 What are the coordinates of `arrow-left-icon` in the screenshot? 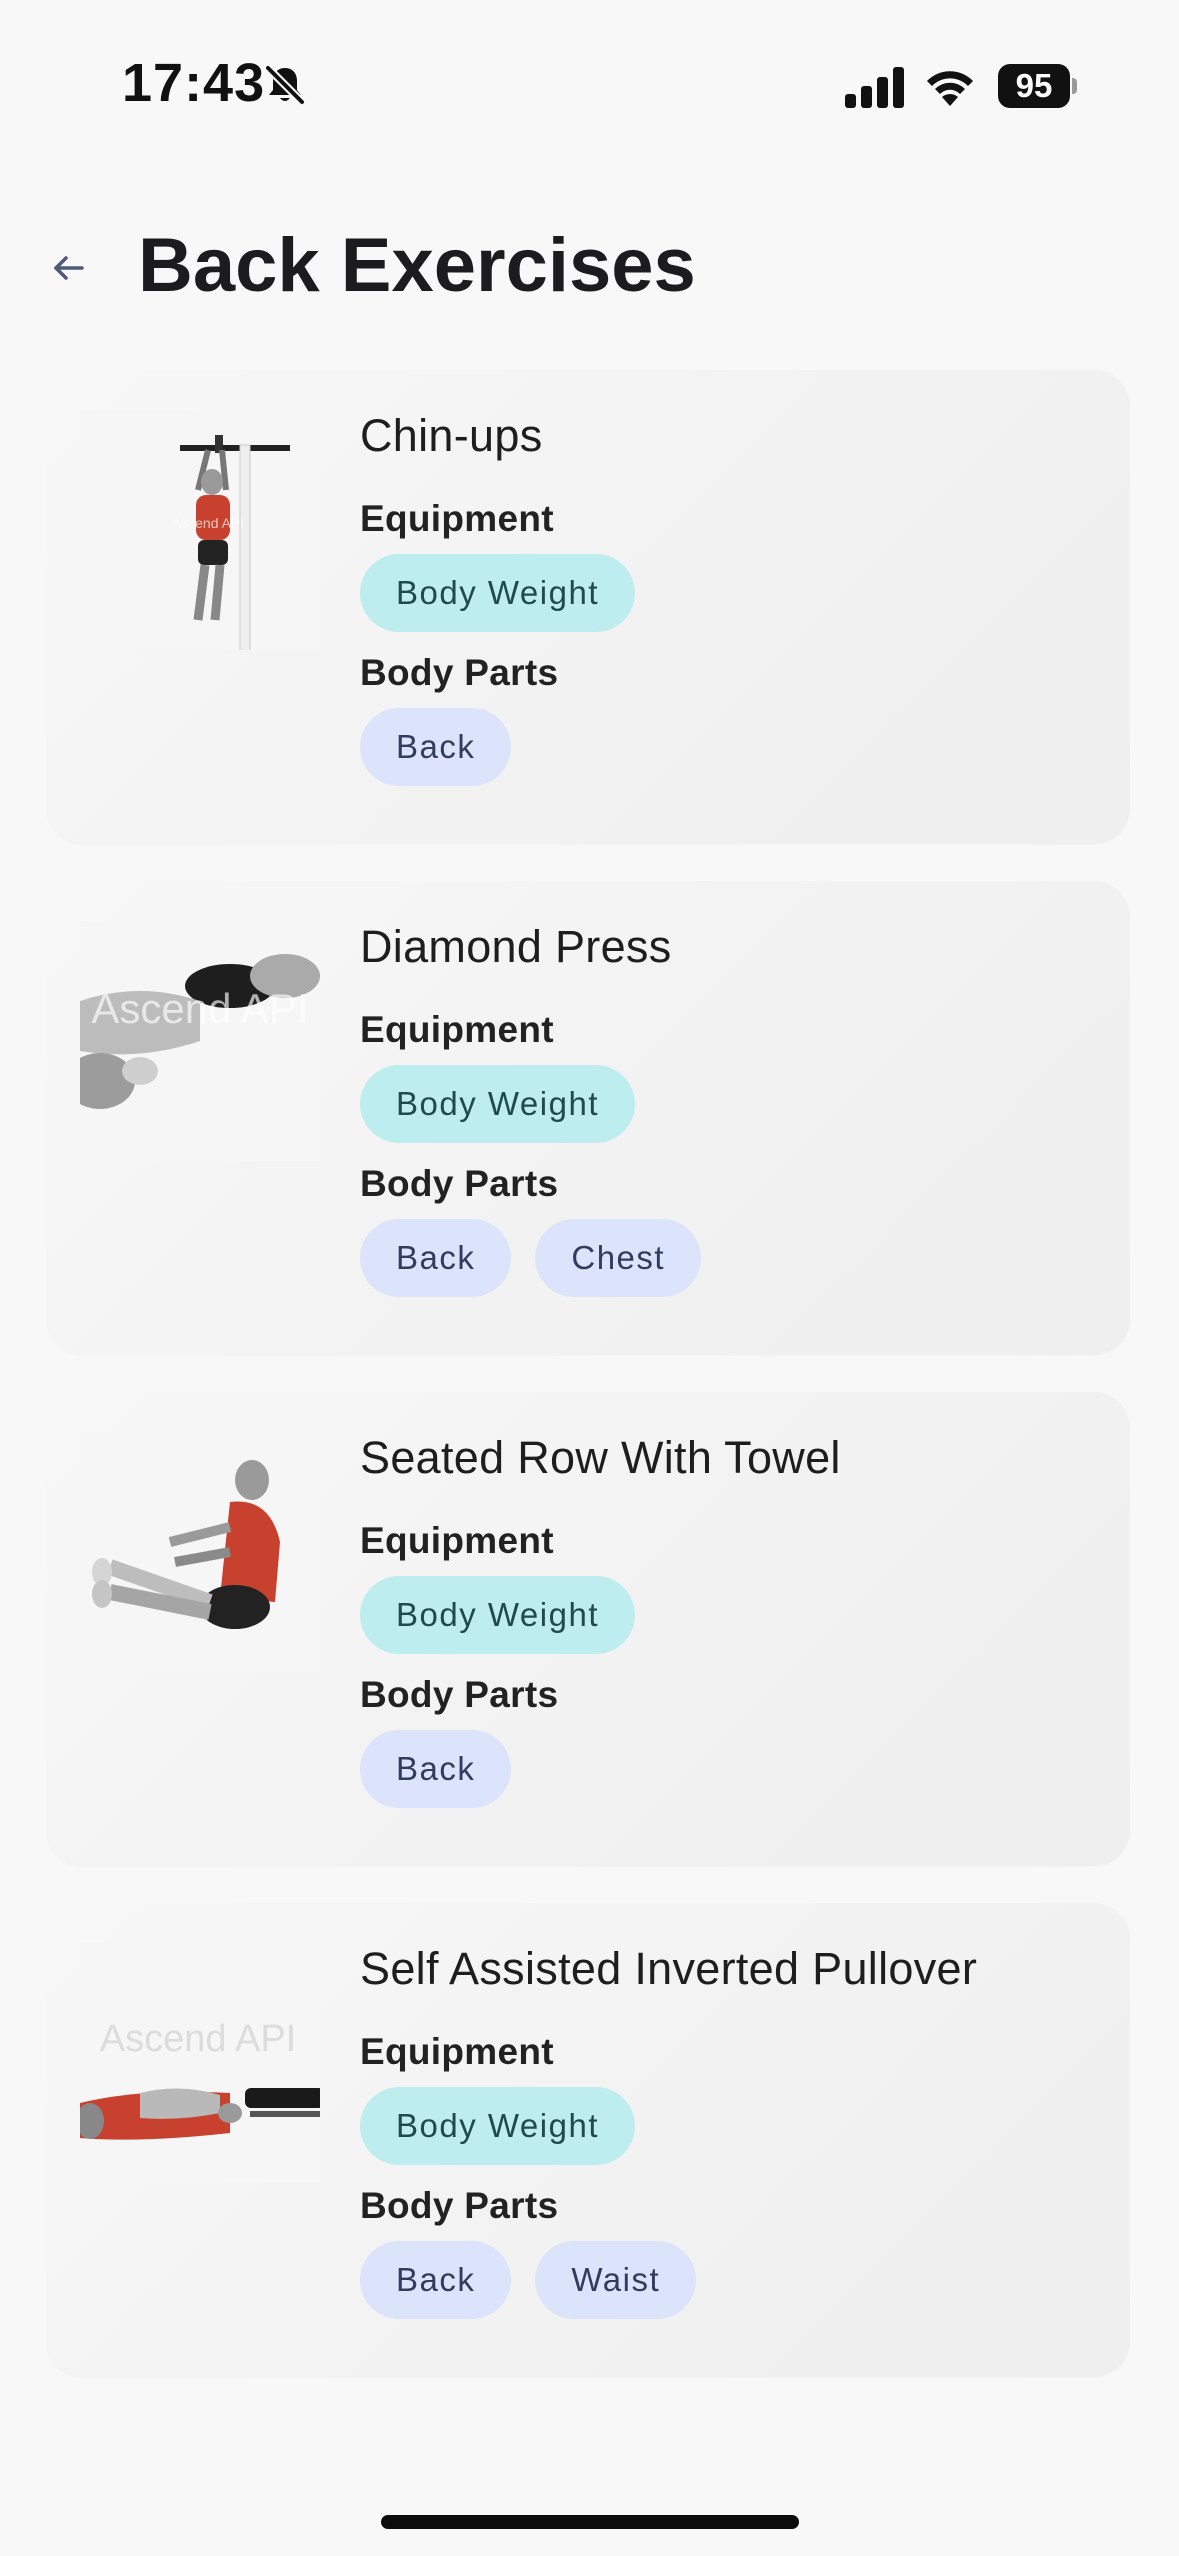 It's located at (69, 268).